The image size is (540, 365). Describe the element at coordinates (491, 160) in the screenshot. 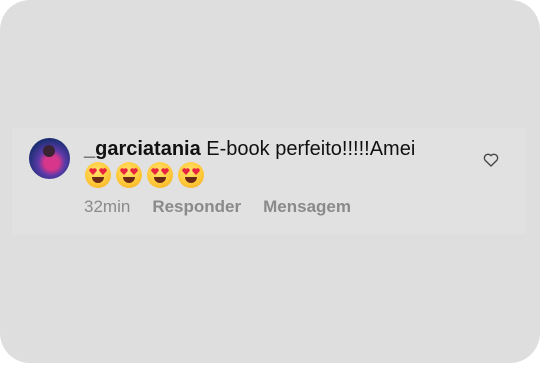

I see `heart-outline-icon` at that location.